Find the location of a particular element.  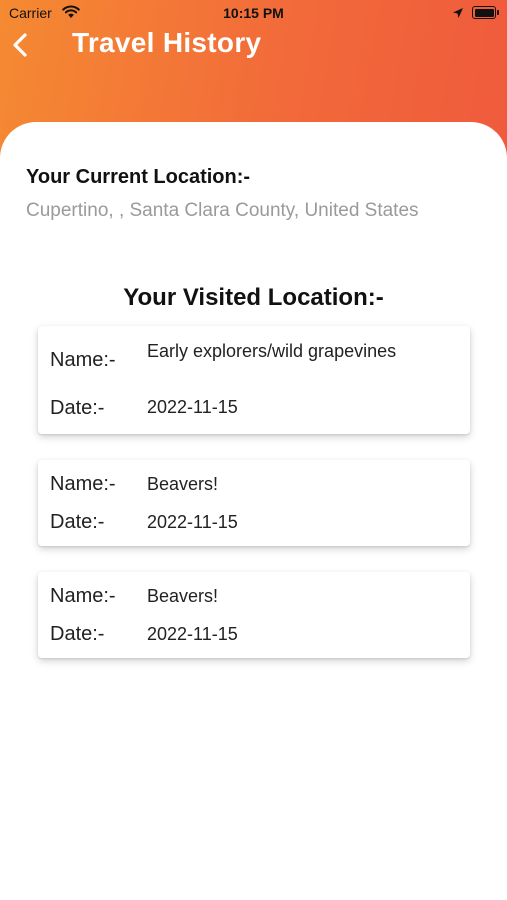

status-bar: Carrier 10:15 PM is located at coordinates (253, 14).